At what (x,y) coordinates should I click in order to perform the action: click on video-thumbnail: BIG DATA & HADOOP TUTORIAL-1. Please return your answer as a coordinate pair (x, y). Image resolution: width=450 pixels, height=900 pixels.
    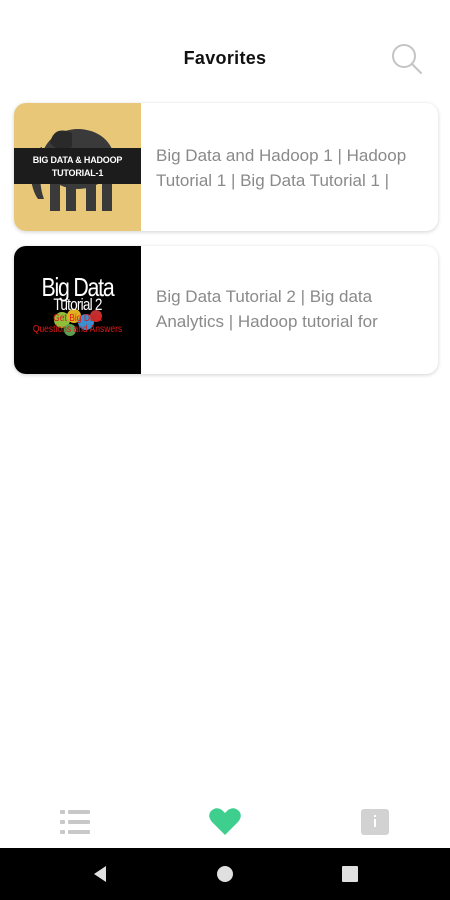
    Looking at the image, I should click on (77, 167).